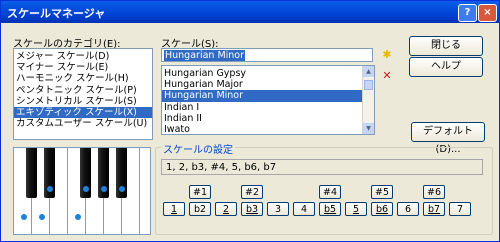  I want to click on scale-formula-readout: 1, 2, b3, #4, 5, b6, b7, so click(322, 167).